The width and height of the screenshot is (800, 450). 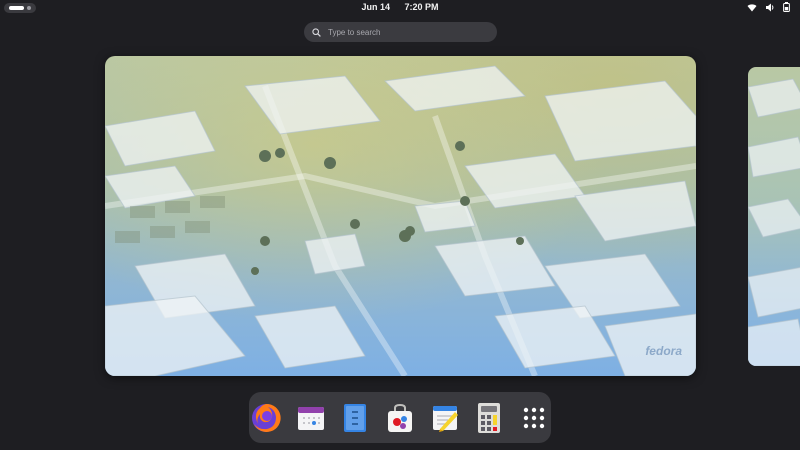 I want to click on text-editor-icon, so click(x=355, y=417).